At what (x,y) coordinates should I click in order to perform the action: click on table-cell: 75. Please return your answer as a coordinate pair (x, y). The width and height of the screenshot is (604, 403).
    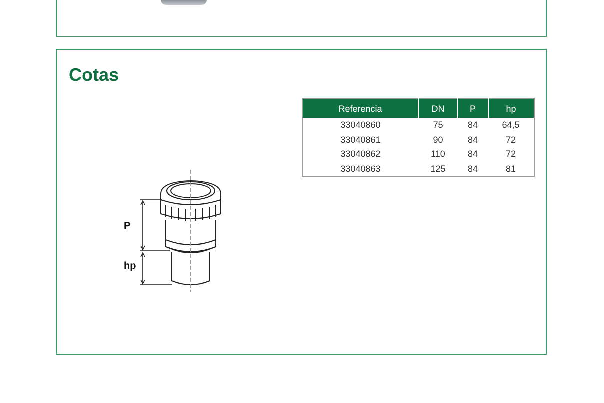
    Looking at the image, I should click on (438, 125).